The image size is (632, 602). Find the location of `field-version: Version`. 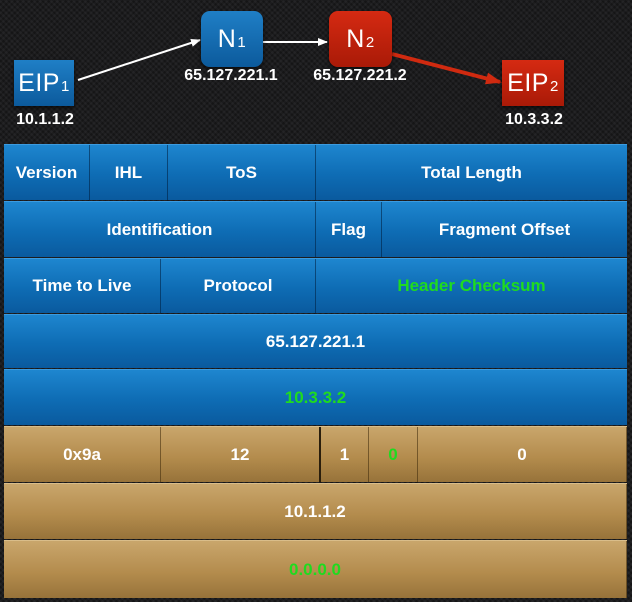

field-version: Version is located at coordinates (47, 172).